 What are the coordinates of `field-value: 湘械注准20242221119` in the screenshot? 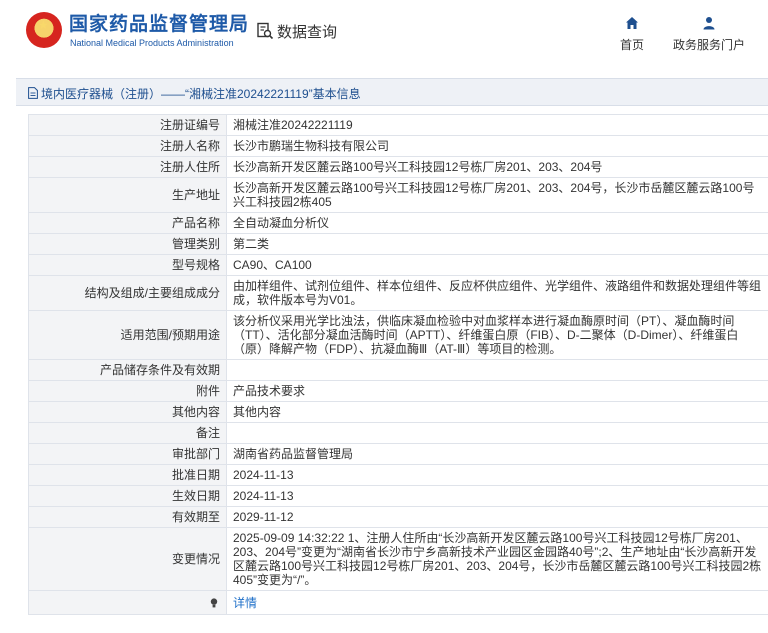 It's located at (497, 125).